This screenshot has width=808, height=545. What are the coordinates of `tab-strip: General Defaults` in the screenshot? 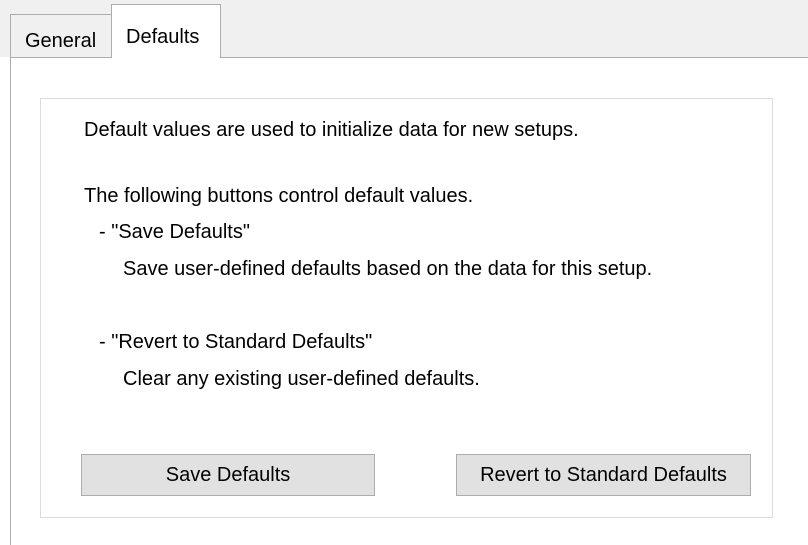 It's located at (404, 29).